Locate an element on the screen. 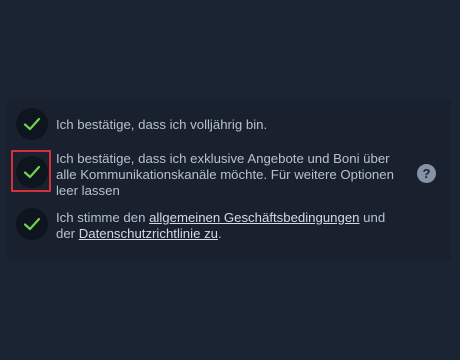  age-confirm-checkbox is located at coordinates (32, 124).